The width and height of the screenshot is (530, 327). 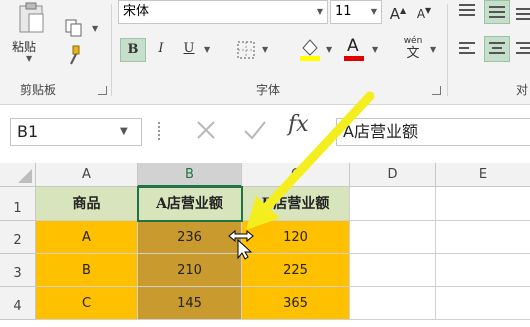 What do you see at coordinates (18, 237) in the screenshot?
I see `row-header-2: 2` at bounding box center [18, 237].